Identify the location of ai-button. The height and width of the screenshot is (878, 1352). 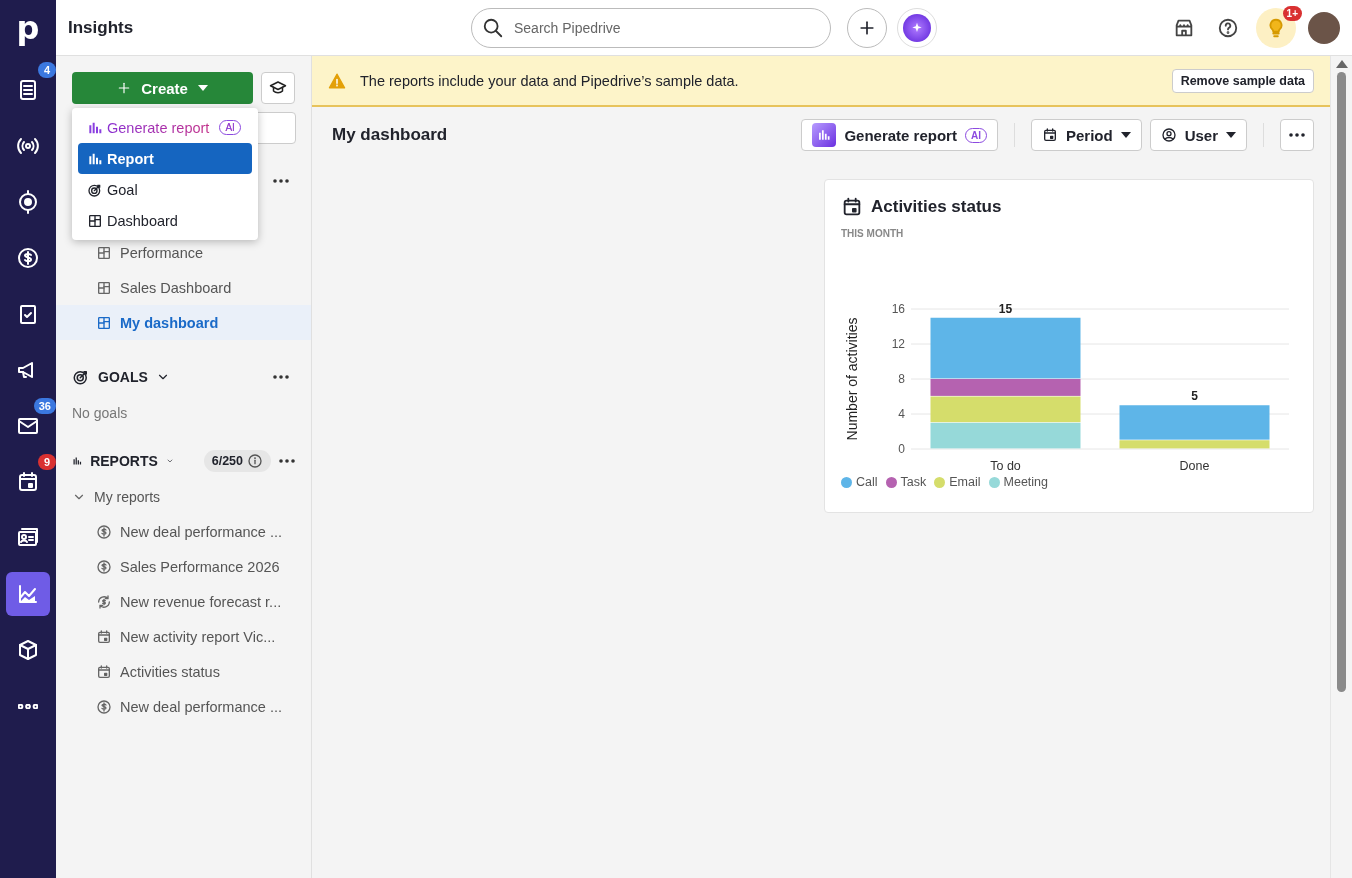
(917, 27).